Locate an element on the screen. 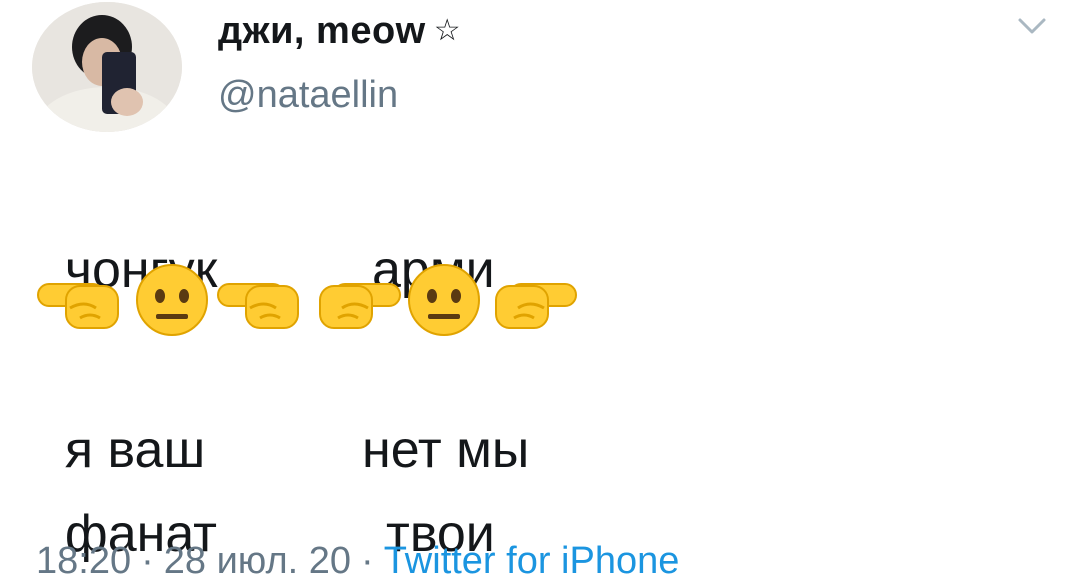 This screenshot has width=1080, height=583. tweet-time: 18:20 is located at coordinates (83, 561).